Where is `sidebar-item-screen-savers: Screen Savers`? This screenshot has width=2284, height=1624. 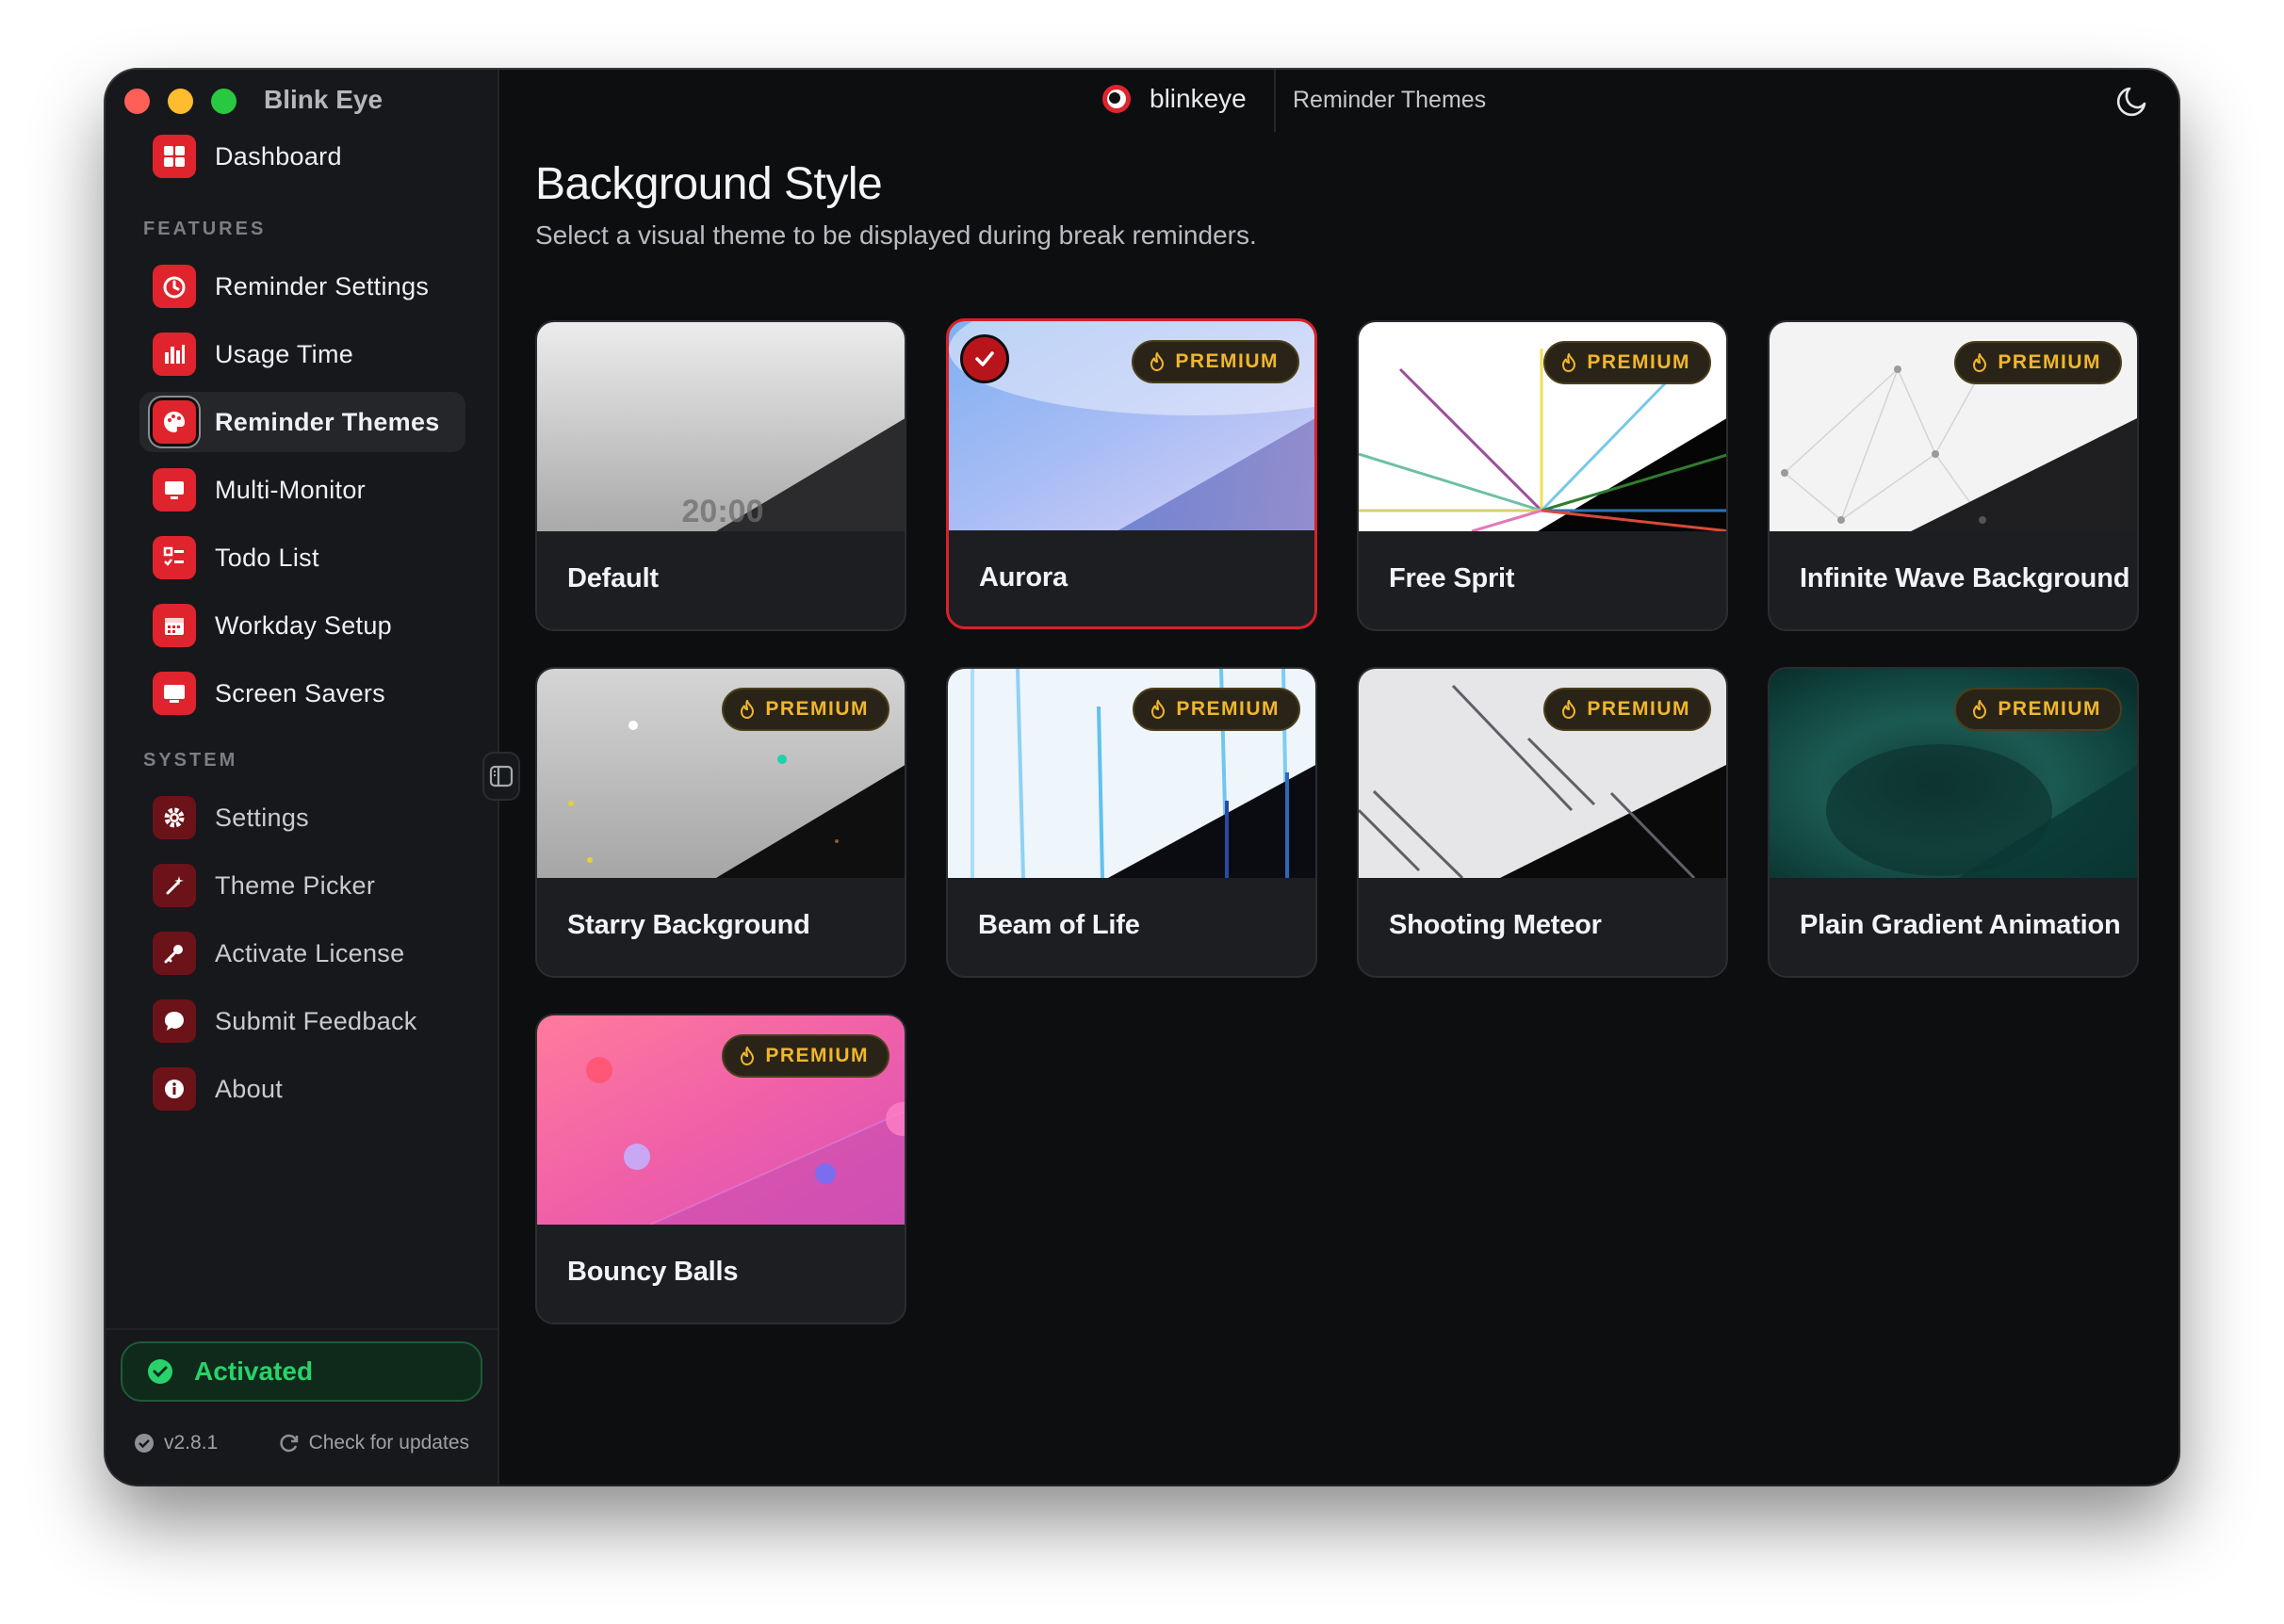
sidebar-item-screen-savers: Screen Savers is located at coordinates (302, 693).